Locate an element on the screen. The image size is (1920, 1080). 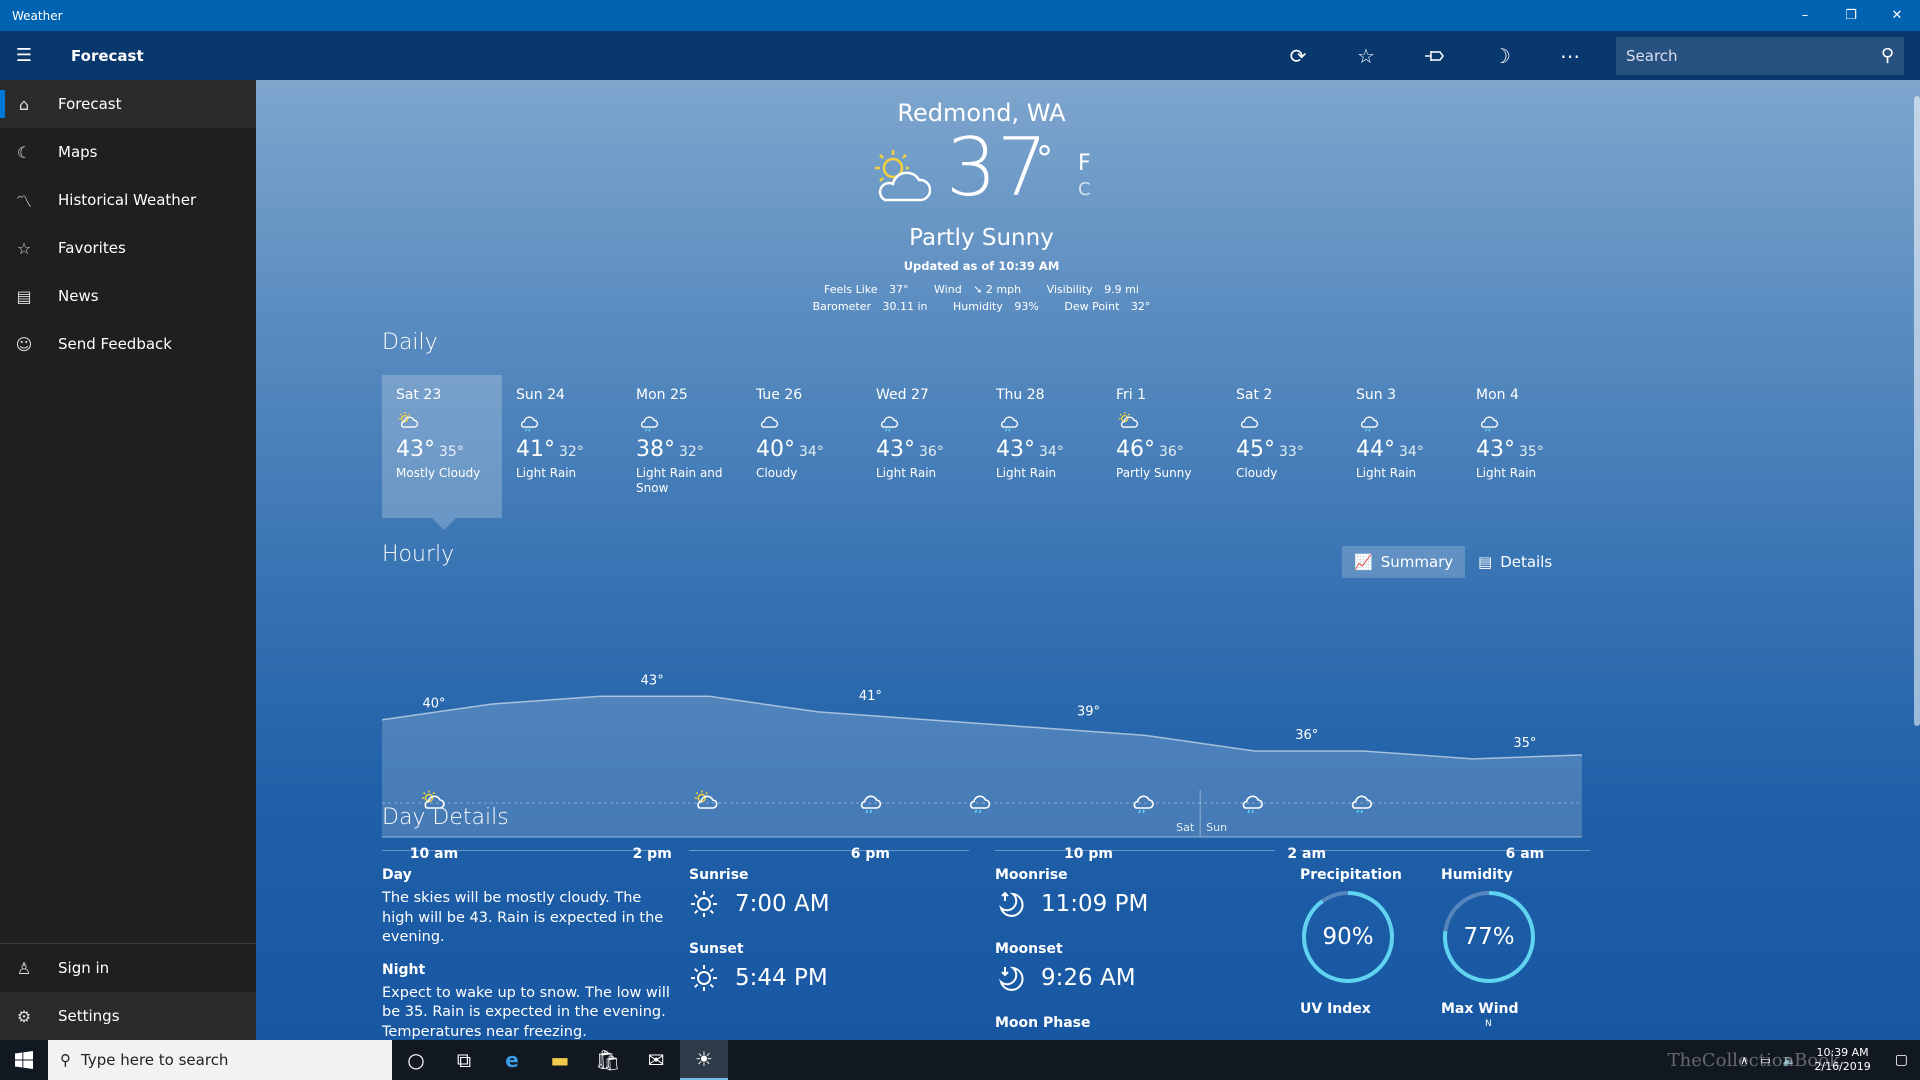
updated-time: Updated as of 10:39 AM is located at coordinates (981, 266).